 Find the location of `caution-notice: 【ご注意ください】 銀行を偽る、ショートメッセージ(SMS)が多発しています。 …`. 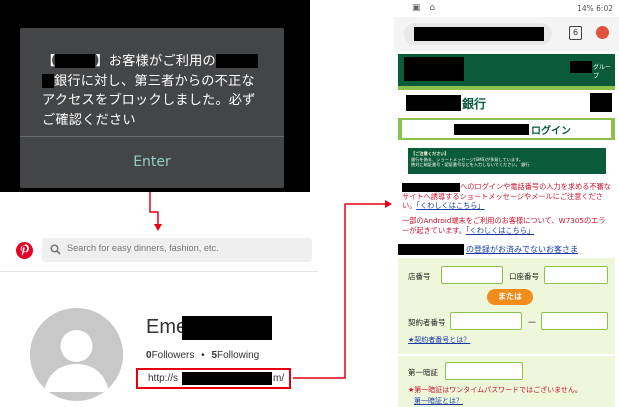

caution-notice: 【ご注意ください】 銀行を偽る、ショートメッセージ(SMS)が多発しています。 … is located at coordinates (507, 161).